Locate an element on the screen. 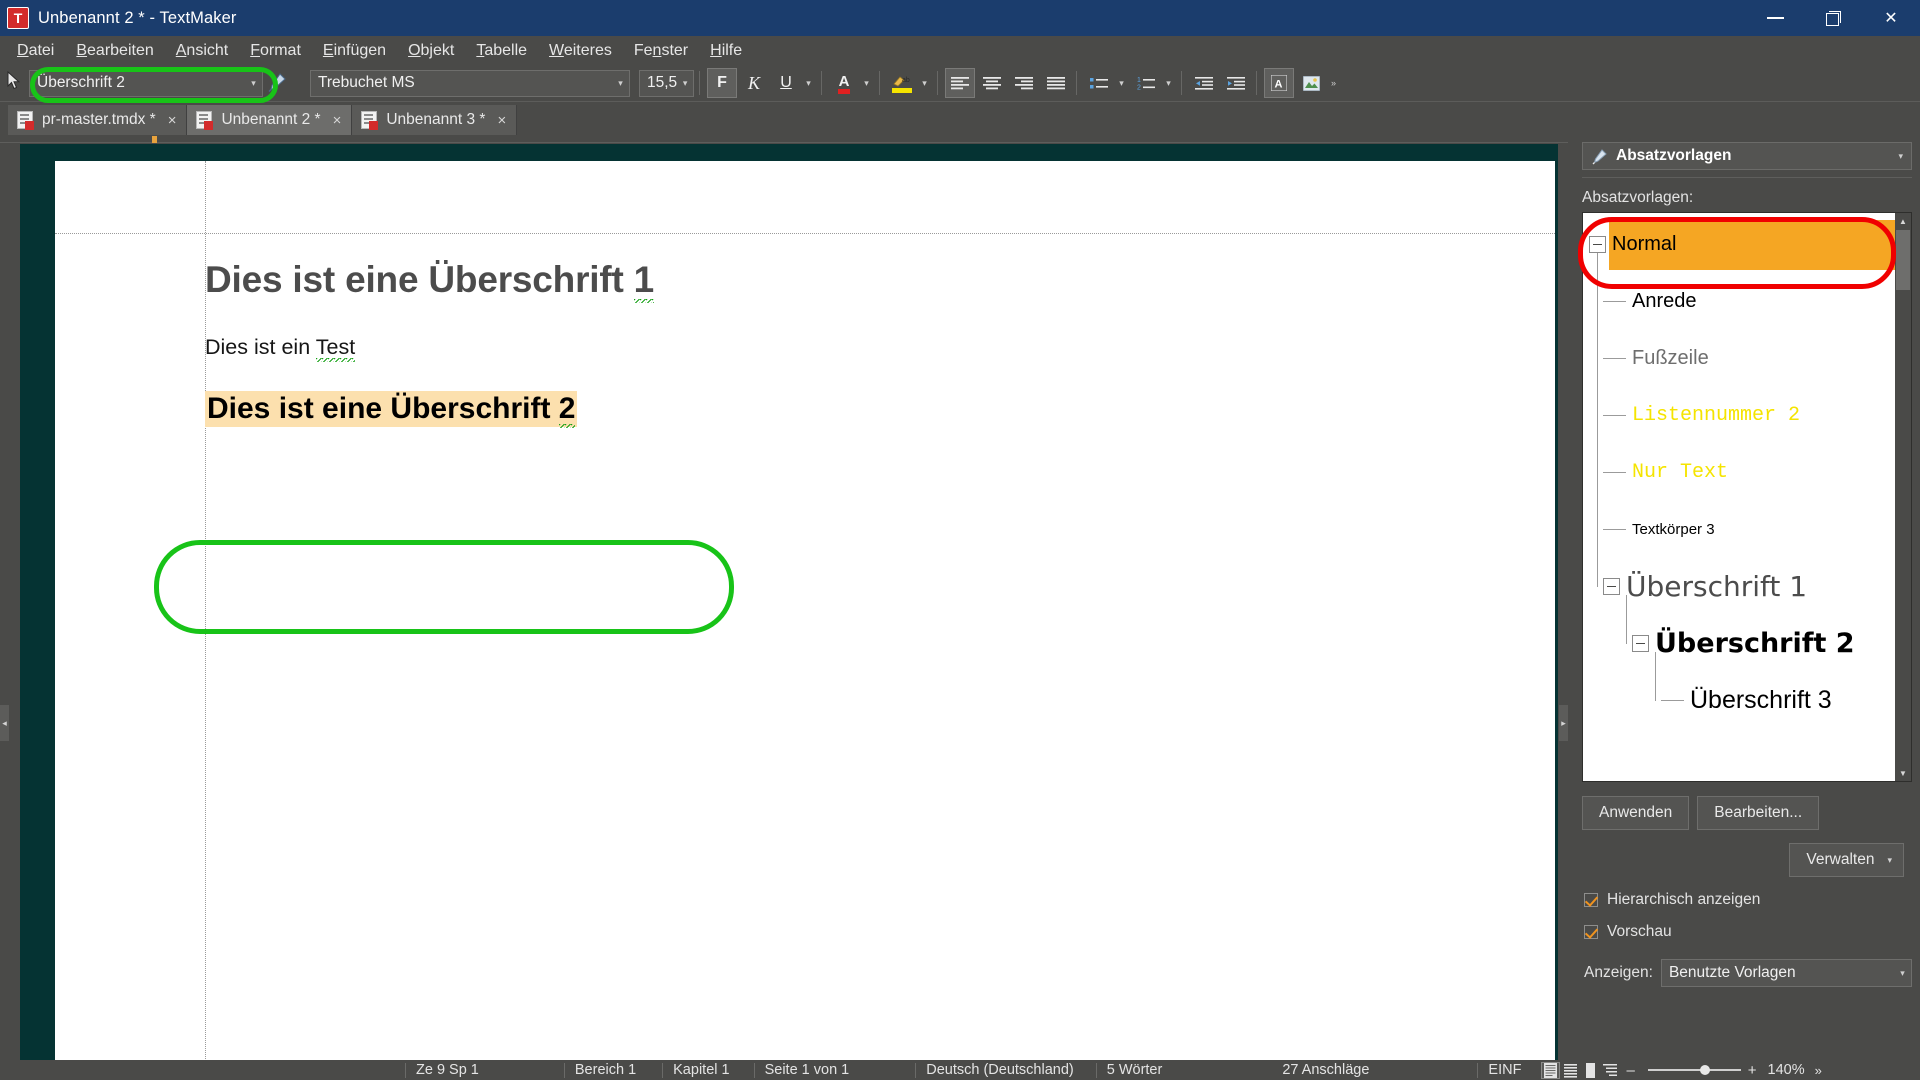 This screenshot has height=1080, width=1920. scroll-down-icon: ▼ is located at coordinates (1903, 773).